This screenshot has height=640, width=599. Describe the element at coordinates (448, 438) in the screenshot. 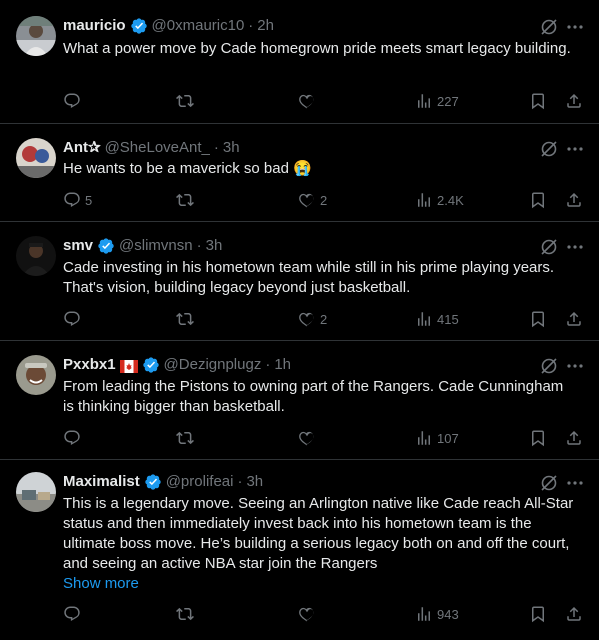

I see `view-count: 107` at that location.